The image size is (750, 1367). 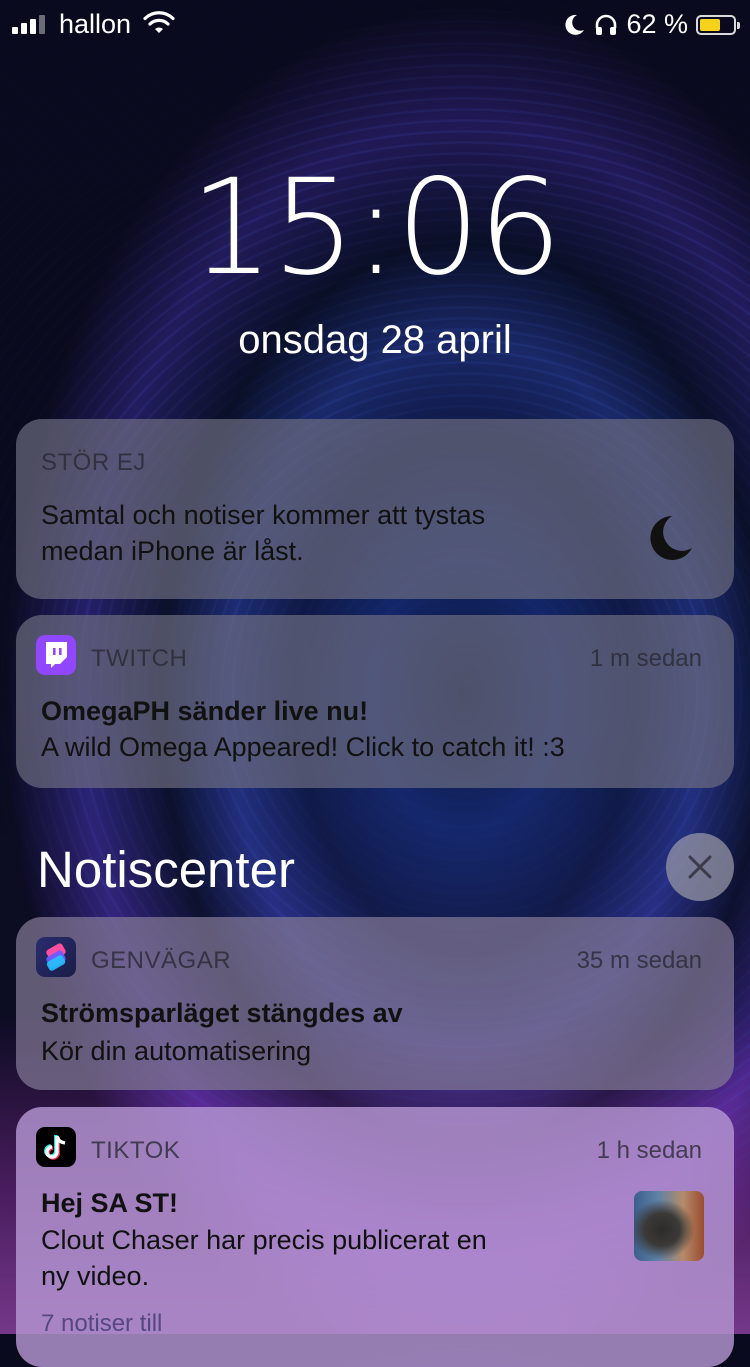 What do you see at coordinates (645, 658) in the screenshot?
I see `notification-time: 1 m sedan` at bounding box center [645, 658].